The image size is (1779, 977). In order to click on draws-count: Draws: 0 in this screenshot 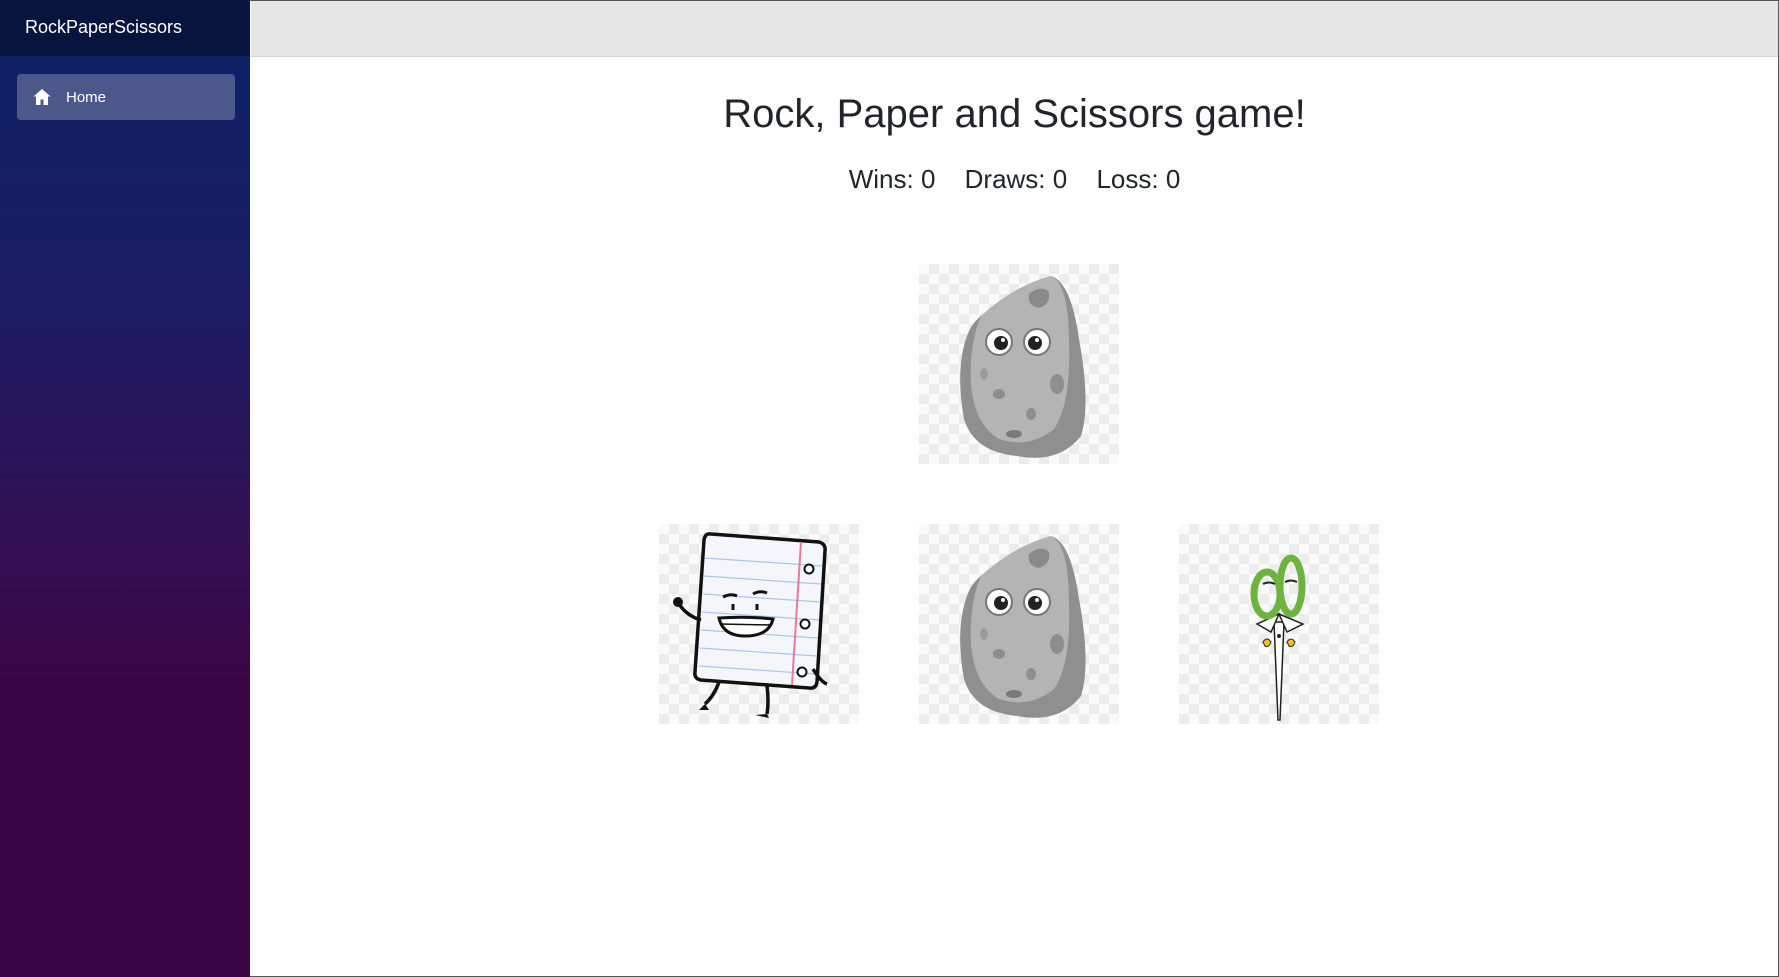, I will do `click(1016, 179)`.